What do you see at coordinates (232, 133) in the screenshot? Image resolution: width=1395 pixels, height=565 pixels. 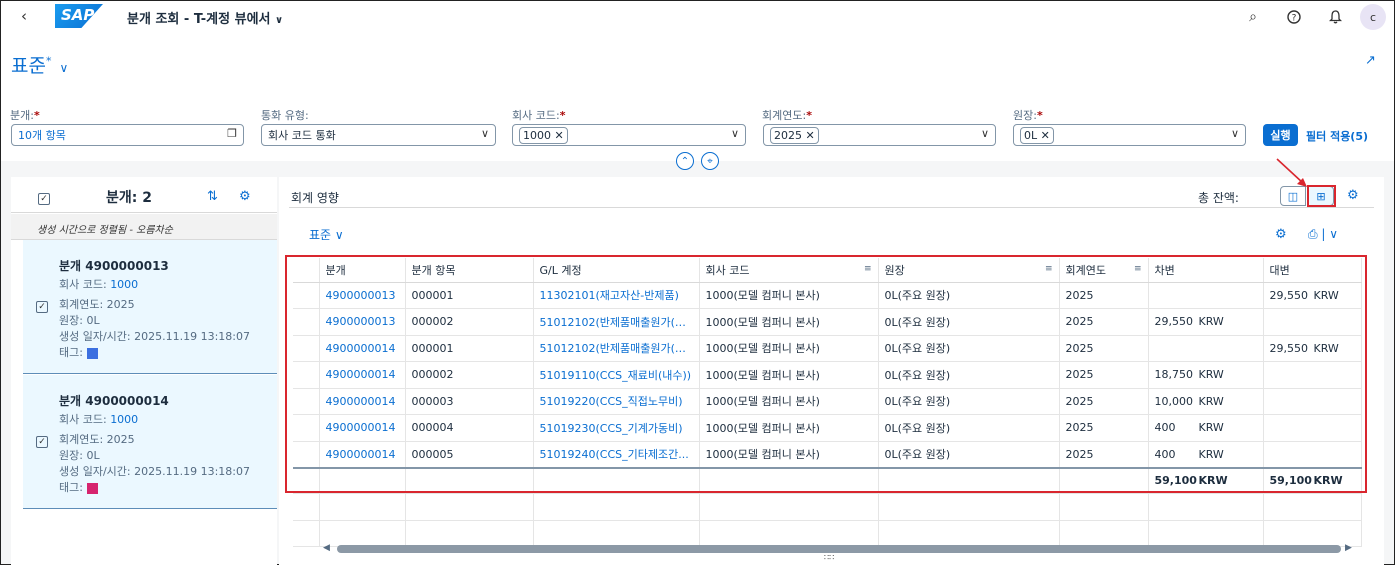 I see `value-help-icon: ❐` at bounding box center [232, 133].